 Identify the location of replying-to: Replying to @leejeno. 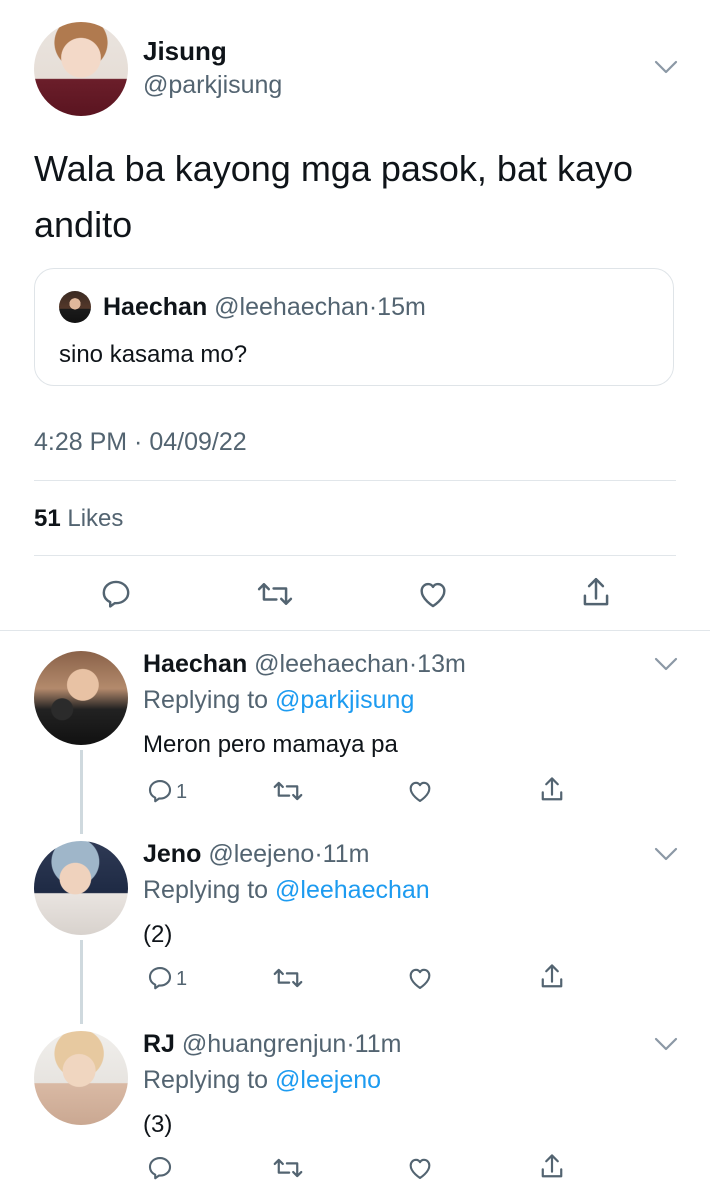
(262, 1080).